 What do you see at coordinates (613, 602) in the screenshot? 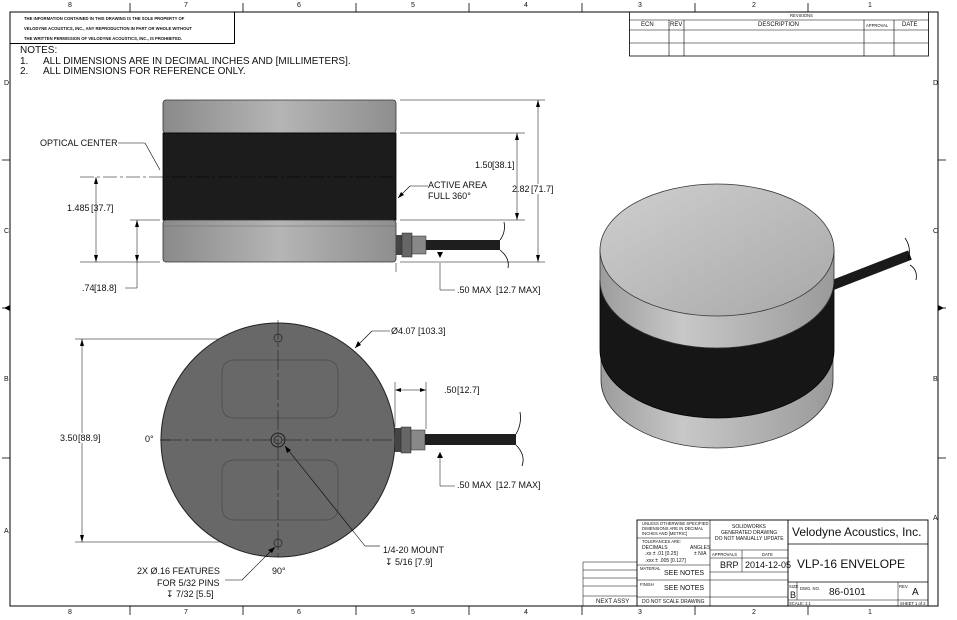
I see `next-assy-label: NEXT ASSY` at bounding box center [613, 602].